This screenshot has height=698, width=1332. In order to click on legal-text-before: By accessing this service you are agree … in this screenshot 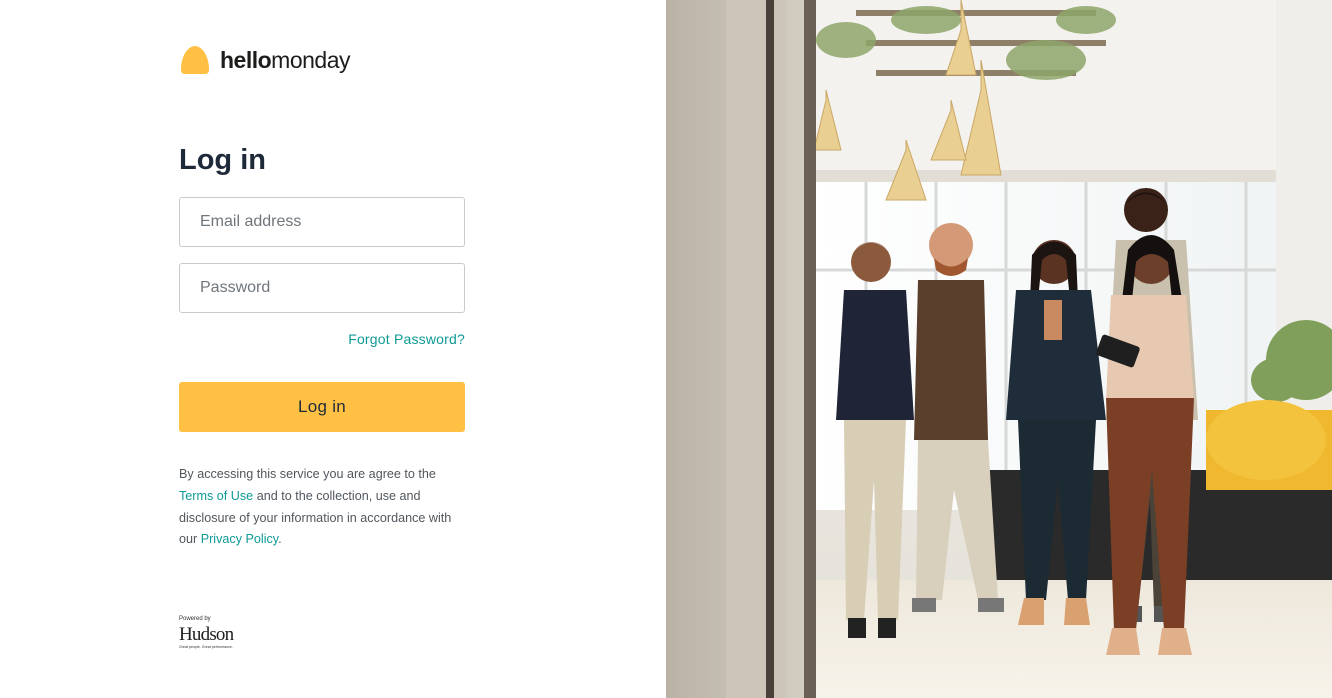, I will do `click(307, 474)`.